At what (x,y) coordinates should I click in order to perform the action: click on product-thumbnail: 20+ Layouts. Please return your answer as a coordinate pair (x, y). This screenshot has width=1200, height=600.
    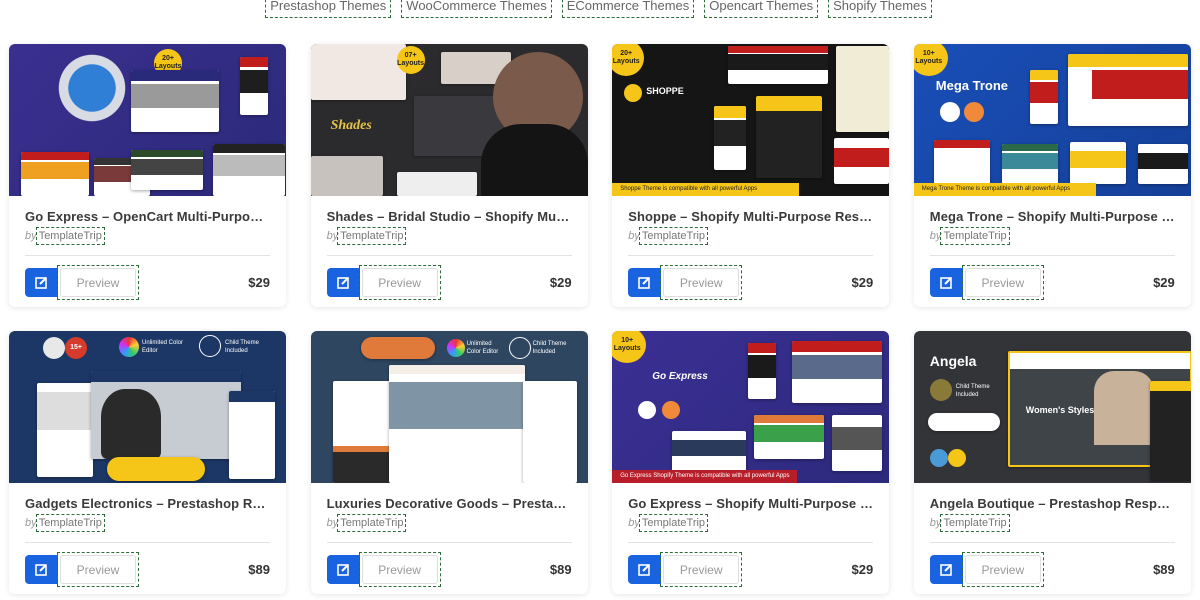
    Looking at the image, I should click on (147, 120).